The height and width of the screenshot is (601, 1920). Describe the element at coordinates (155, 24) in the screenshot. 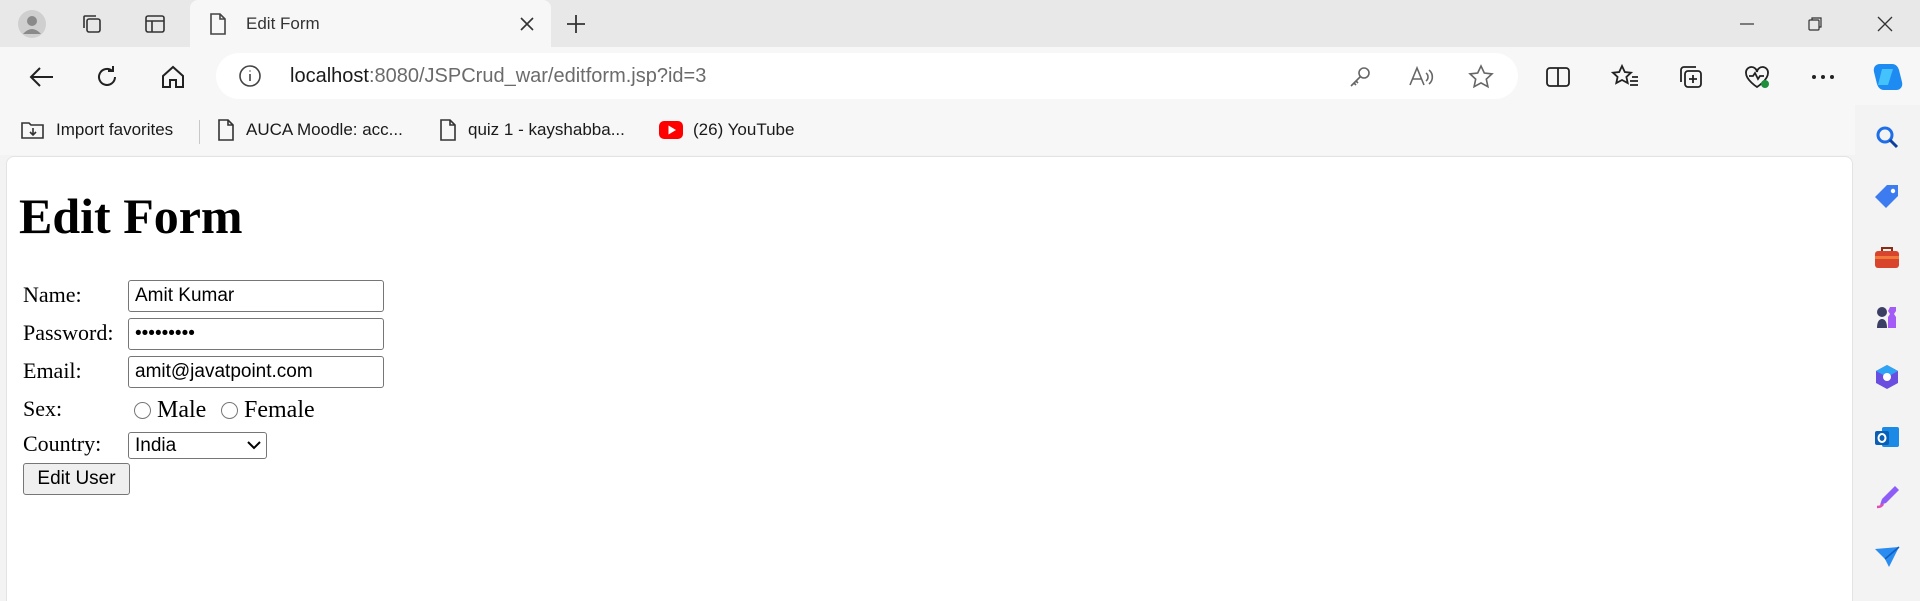

I see `vertical-tabs-icon` at that location.